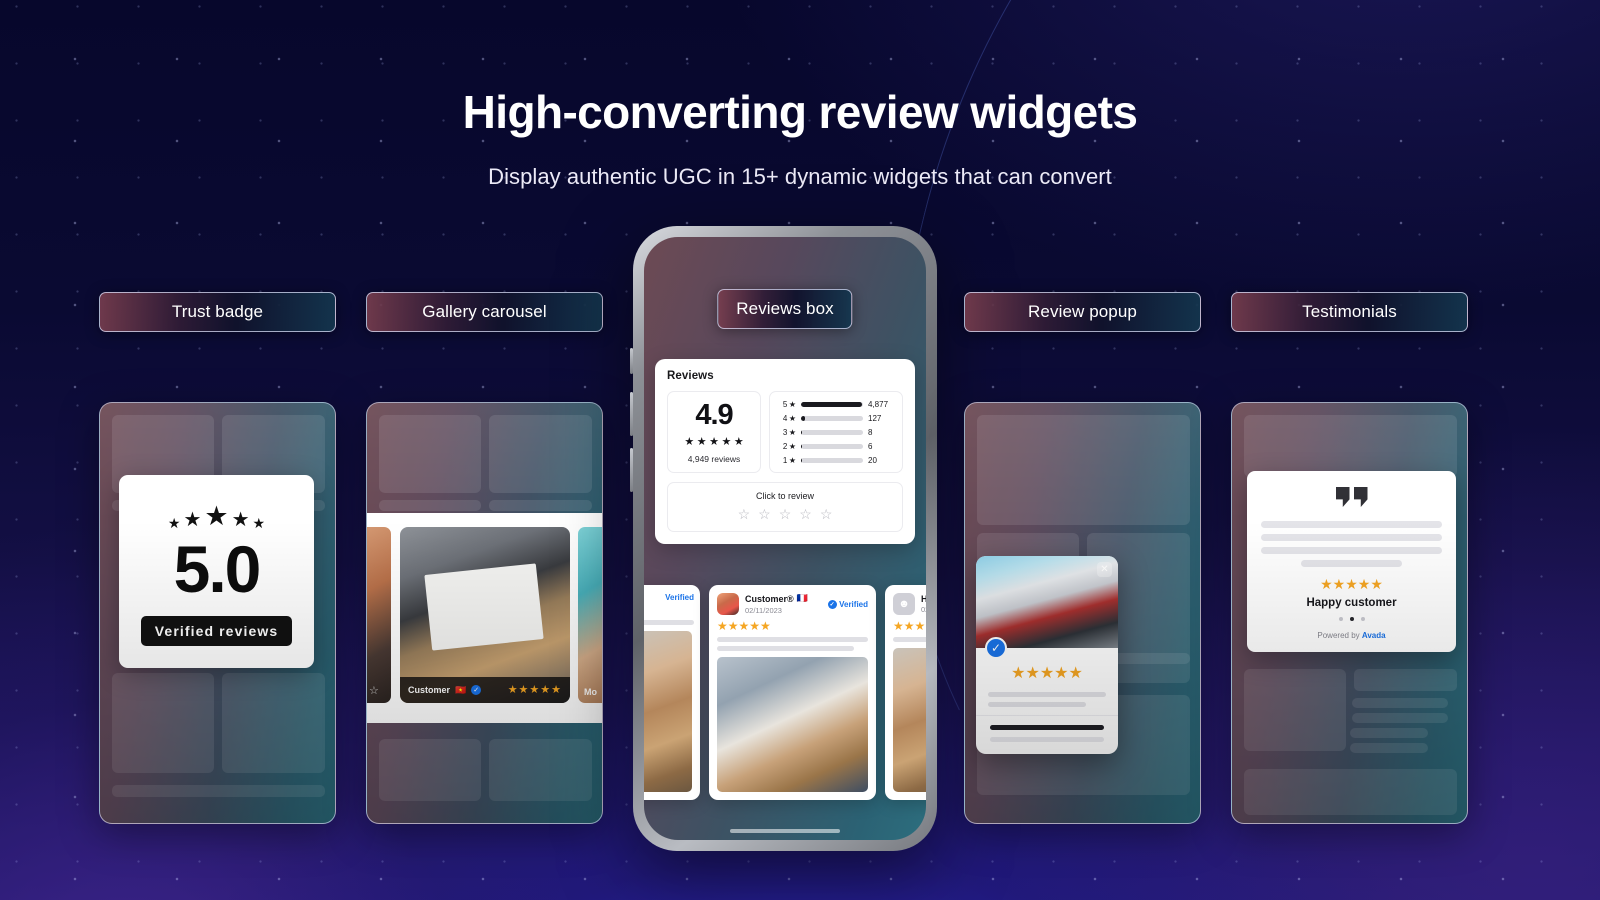  Describe the element at coordinates (870, 446) in the screenshot. I see `breakdown-count: 6` at that location.